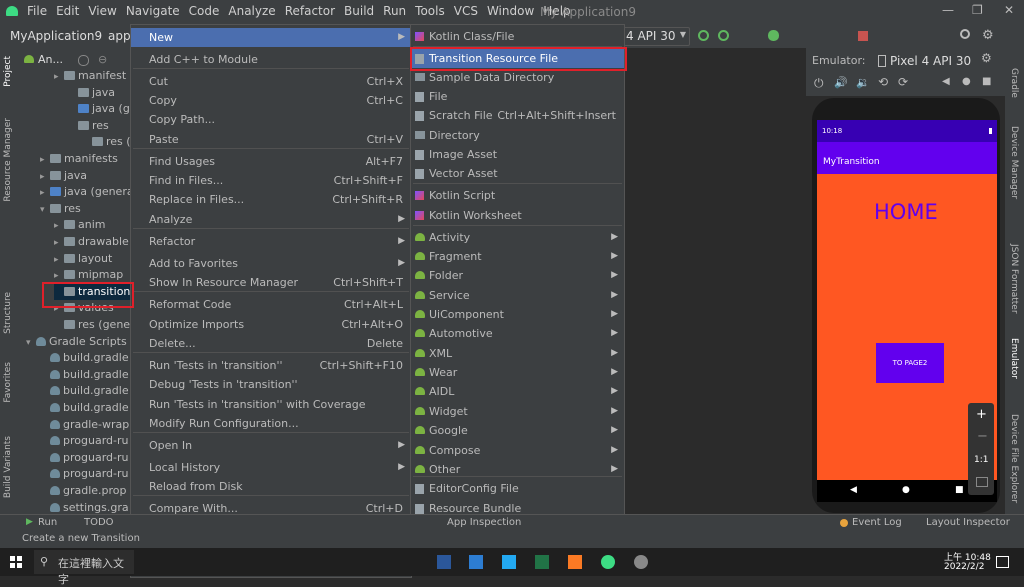  I want to click on tree-item: ▾ Gradle Scripts, so click(76, 342).